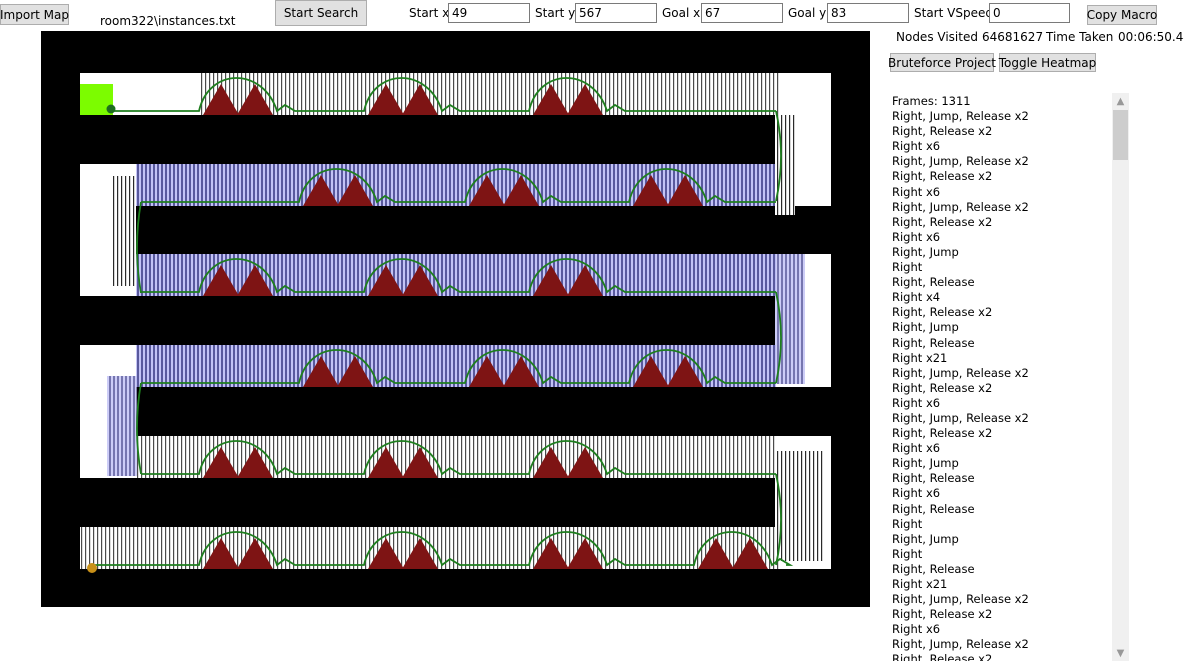 The width and height of the screenshot is (1184, 661). I want to click on bruteforce-project-button: Bruteforce Project, so click(942, 62).